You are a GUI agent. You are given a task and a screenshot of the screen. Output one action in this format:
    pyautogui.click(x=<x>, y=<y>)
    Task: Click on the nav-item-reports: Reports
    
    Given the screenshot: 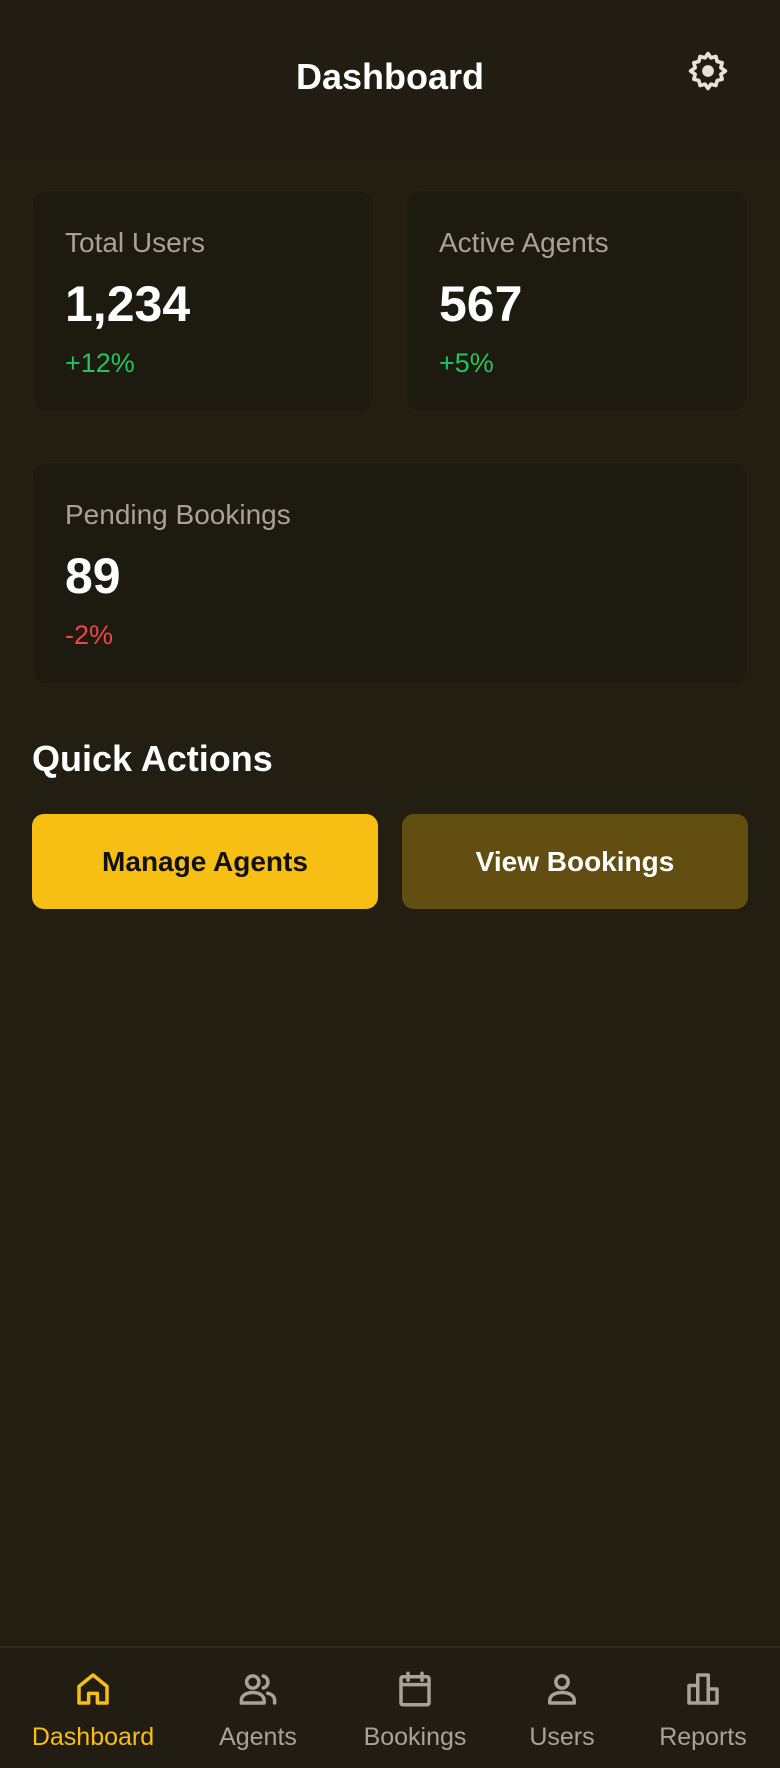 What is the action you would take?
    pyautogui.click(x=703, y=1708)
    